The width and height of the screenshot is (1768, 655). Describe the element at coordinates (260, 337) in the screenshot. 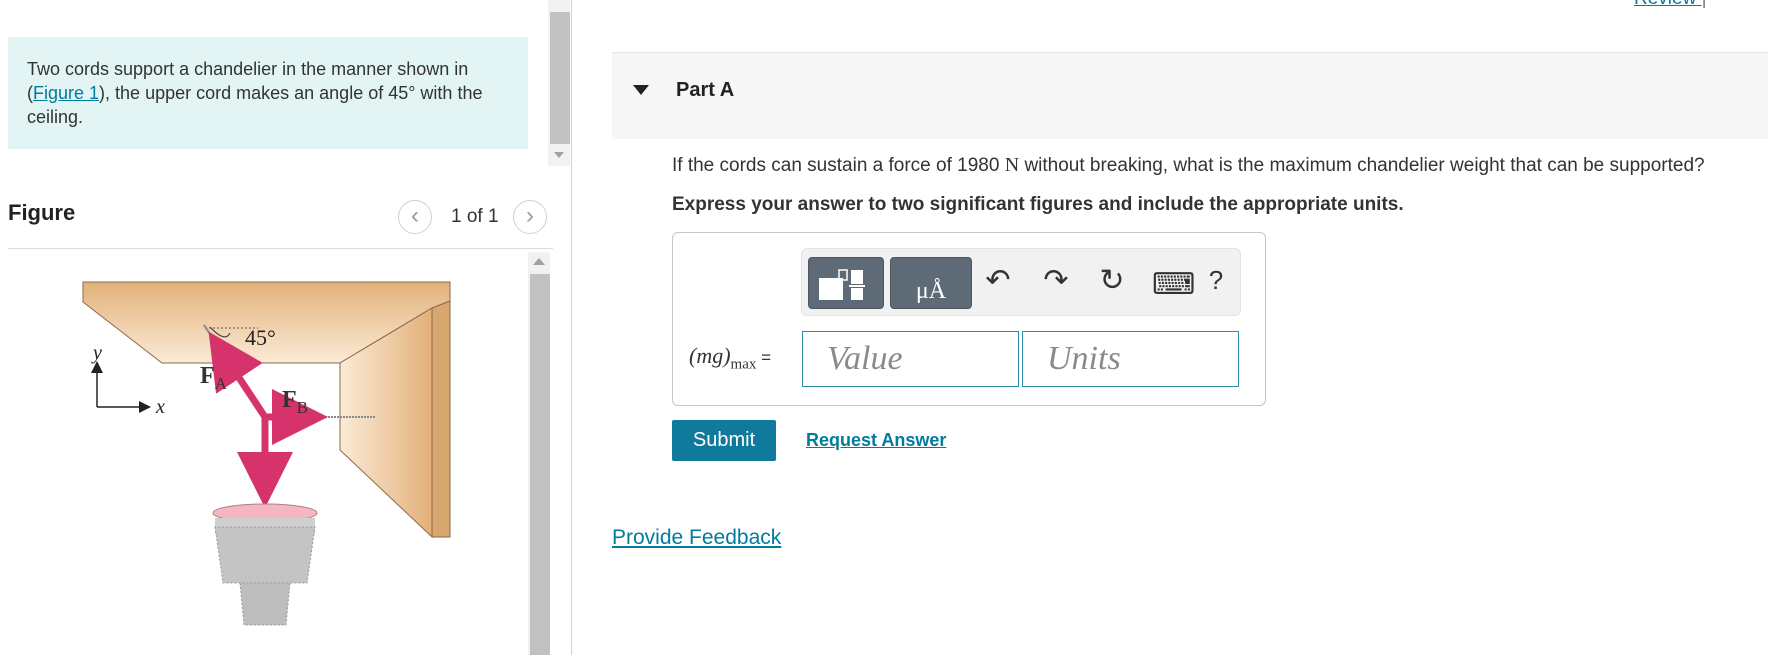

I see `angle-label: 45°` at that location.